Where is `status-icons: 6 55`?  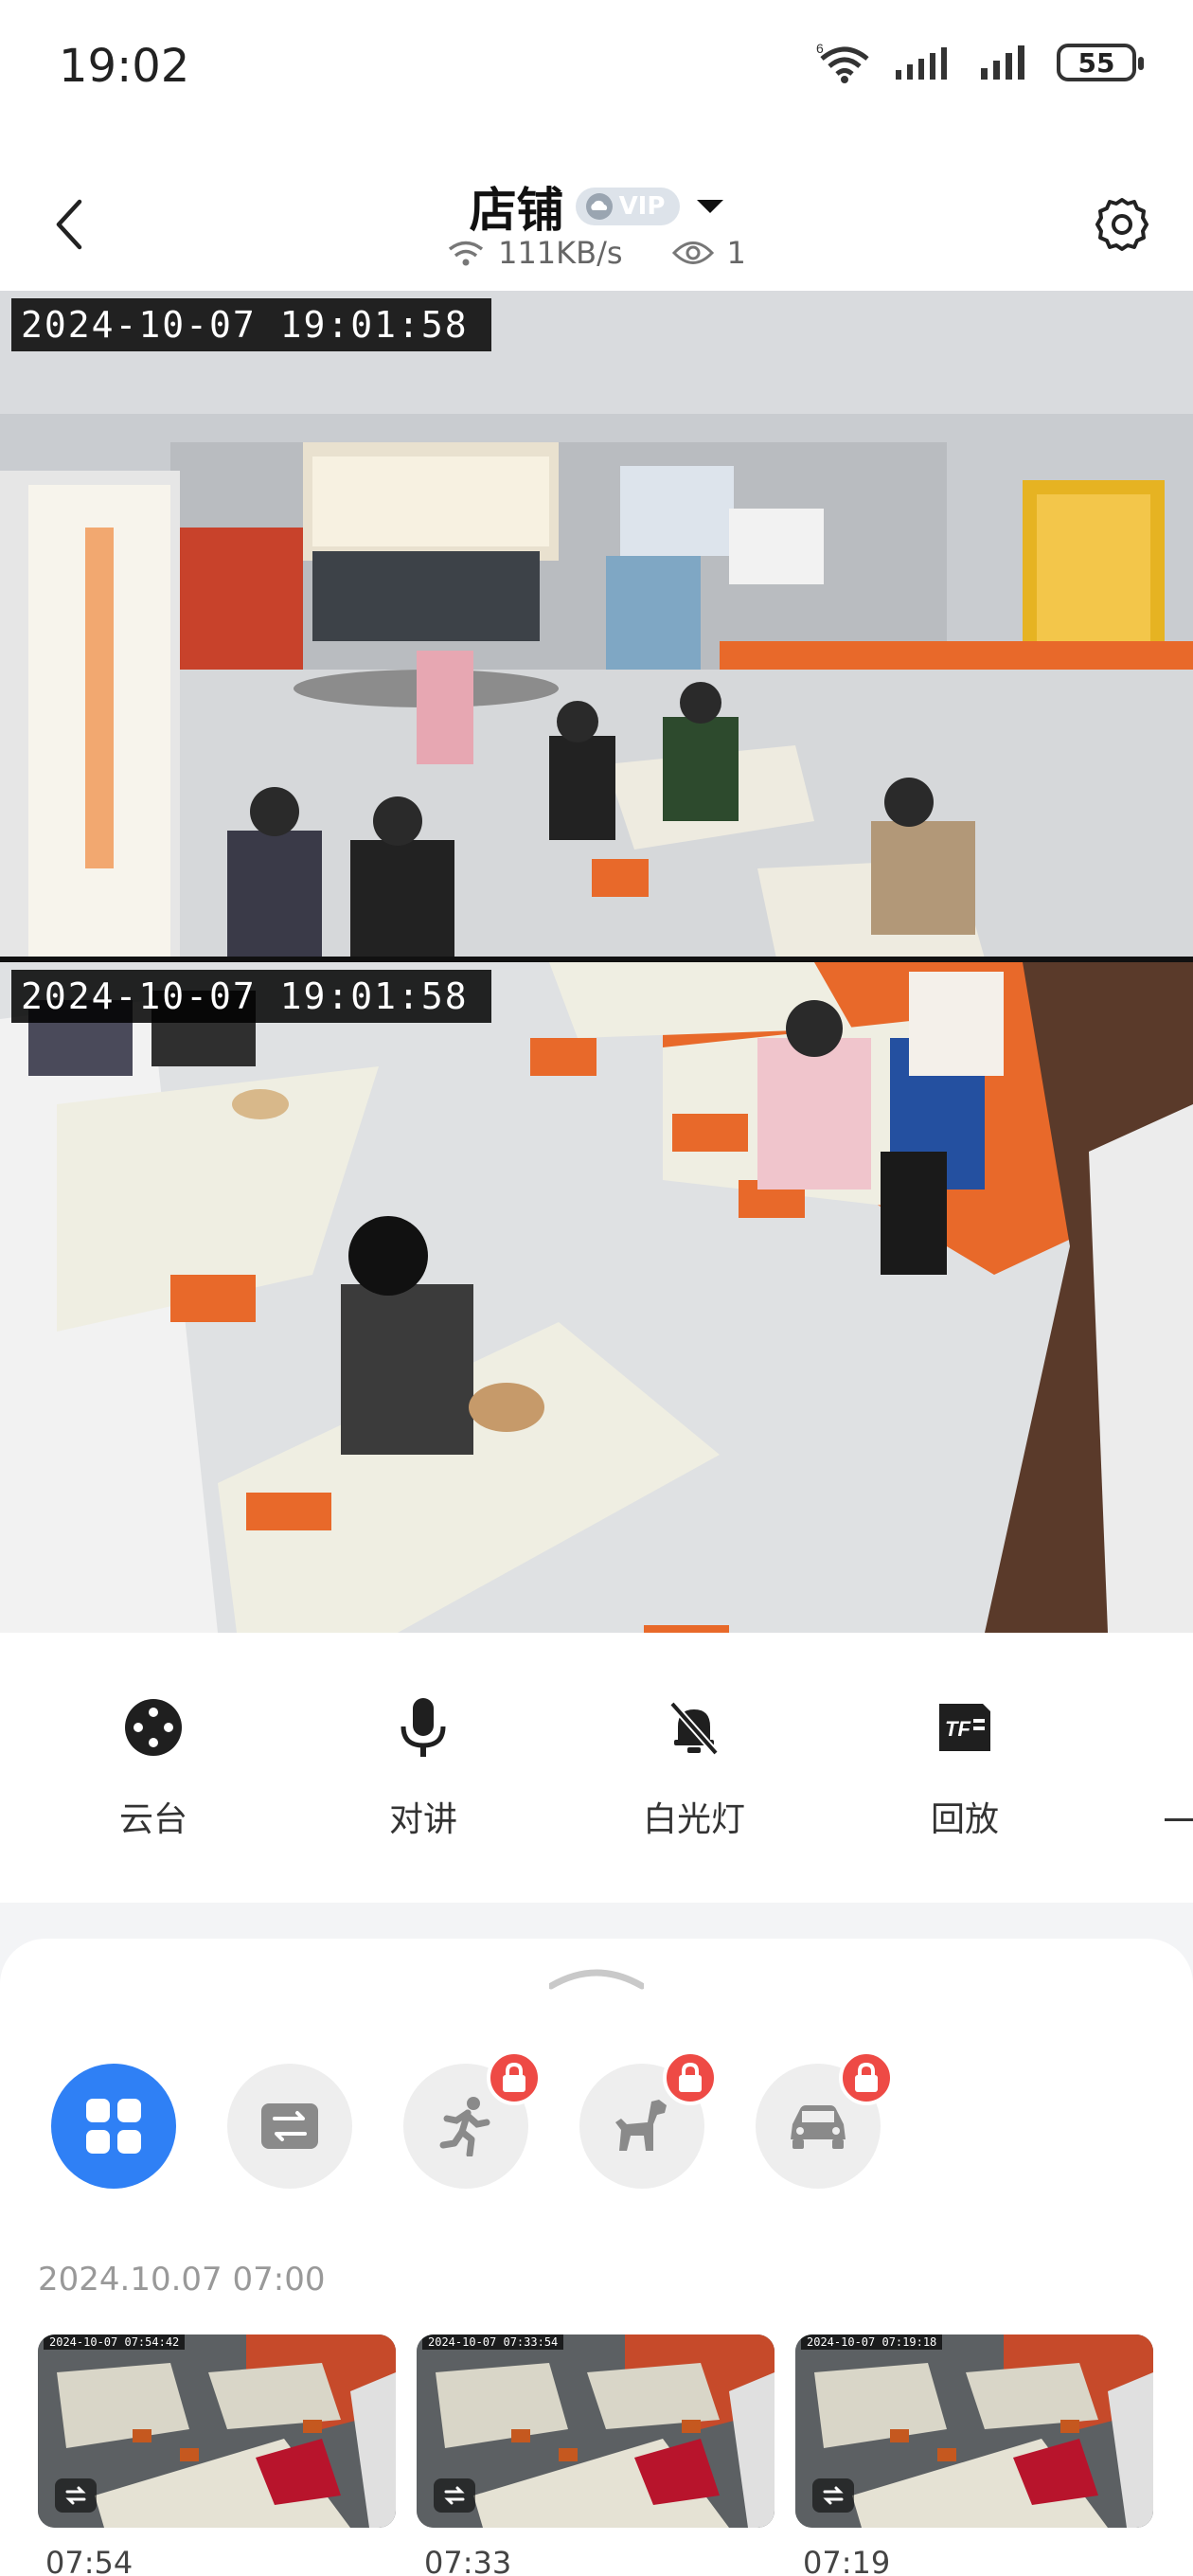
status-icons: 6 55 is located at coordinates (980, 62).